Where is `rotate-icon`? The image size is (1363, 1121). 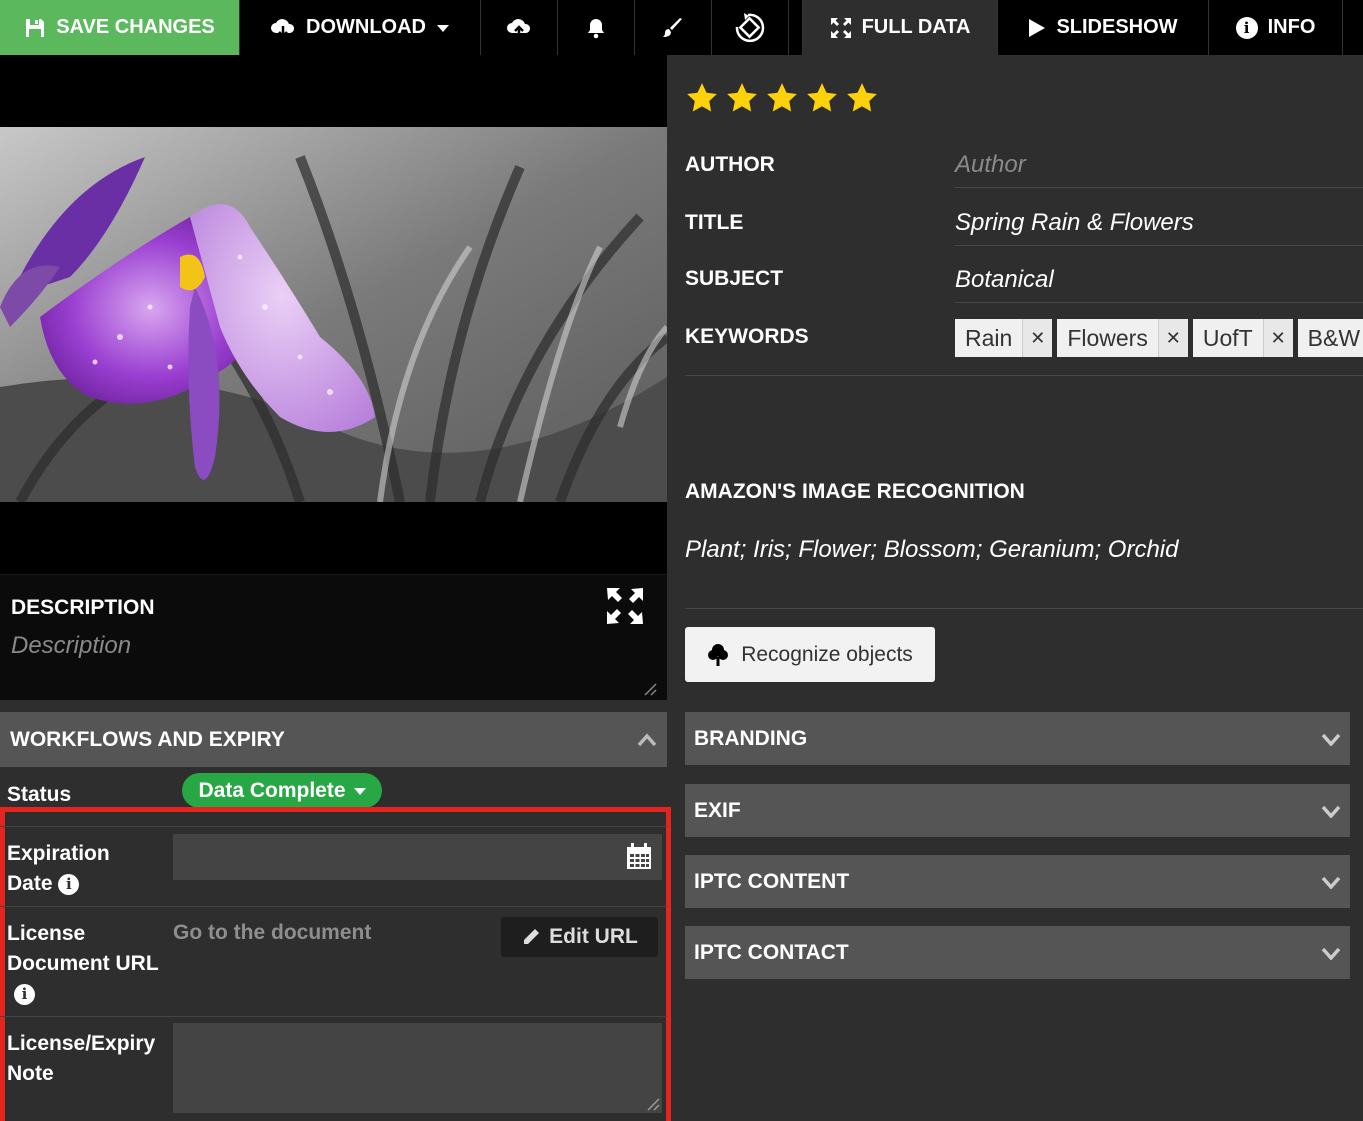 rotate-icon is located at coordinates (750, 27).